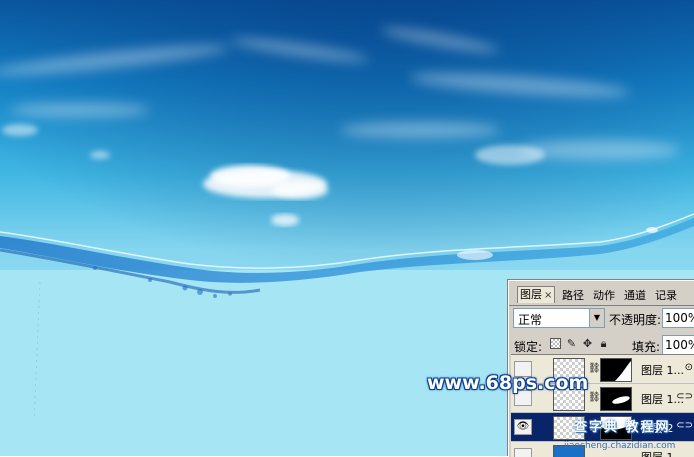 The width and height of the screenshot is (694, 457). What do you see at coordinates (596, 318) in the screenshot?
I see `chevron-down-icon: ▼` at bounding box center [596, 318].